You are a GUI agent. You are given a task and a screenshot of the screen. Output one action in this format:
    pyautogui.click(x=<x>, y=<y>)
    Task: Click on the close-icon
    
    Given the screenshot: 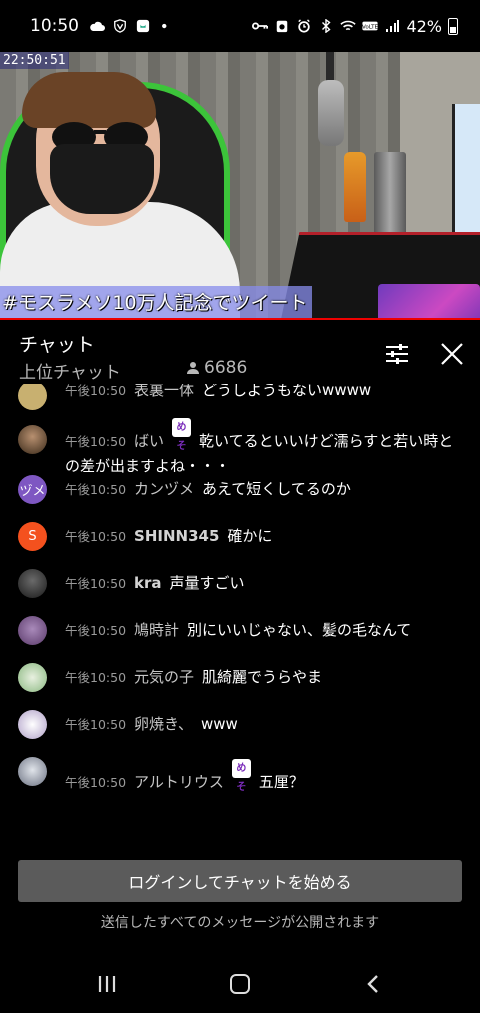 What is the action you would take?
    pyautogui.click(x=452, y=354)
    